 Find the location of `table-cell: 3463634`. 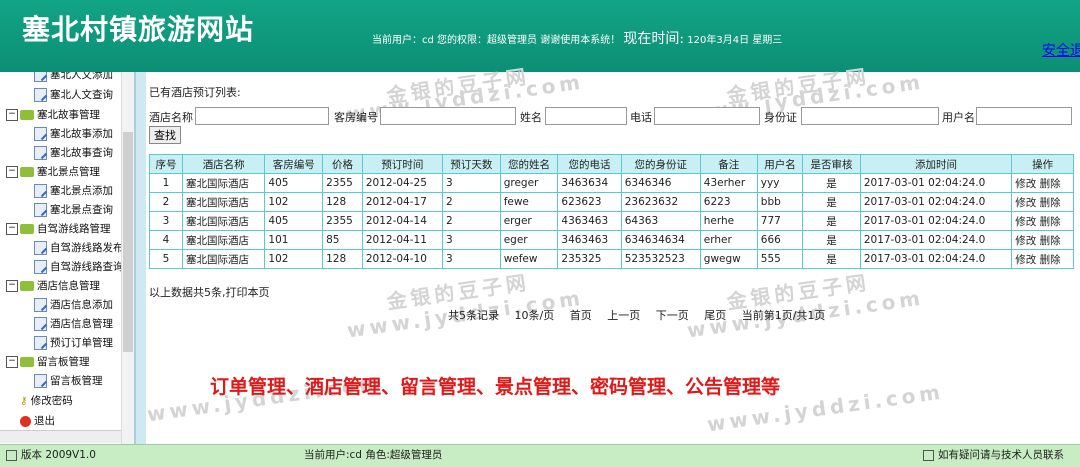

table-cell: 3463634 is located at coordinates (589, 183).